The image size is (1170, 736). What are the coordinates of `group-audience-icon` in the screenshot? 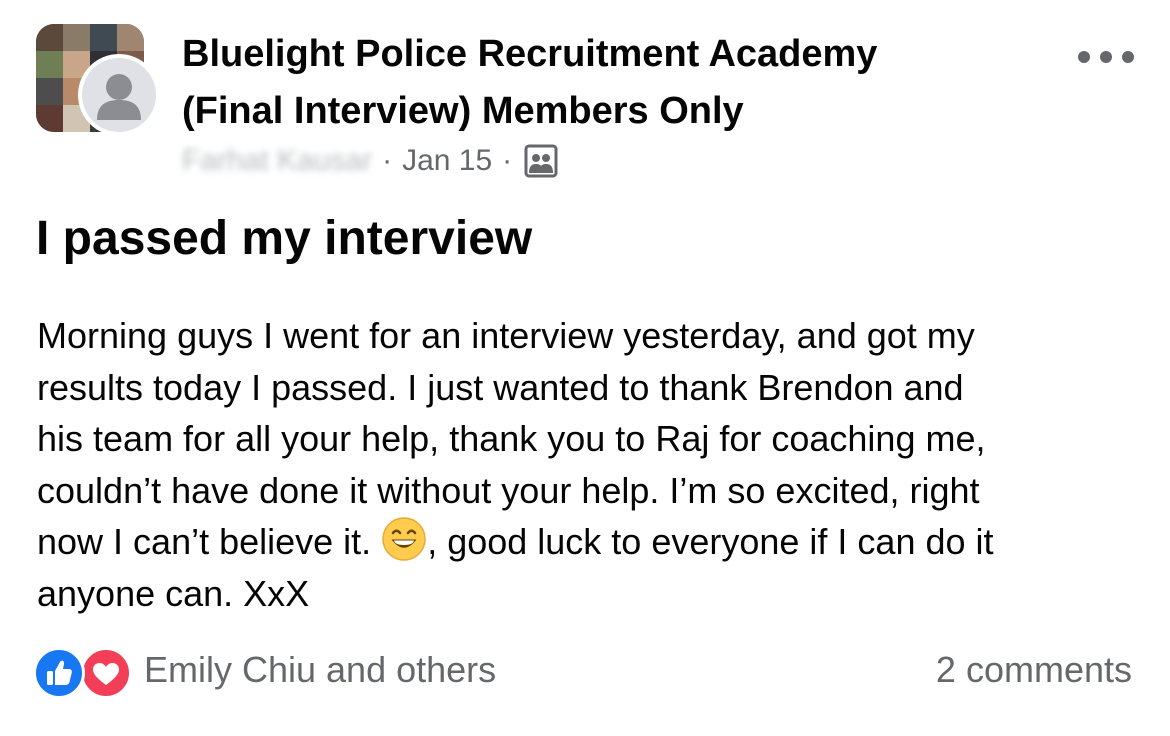 It's located at (541, 161).